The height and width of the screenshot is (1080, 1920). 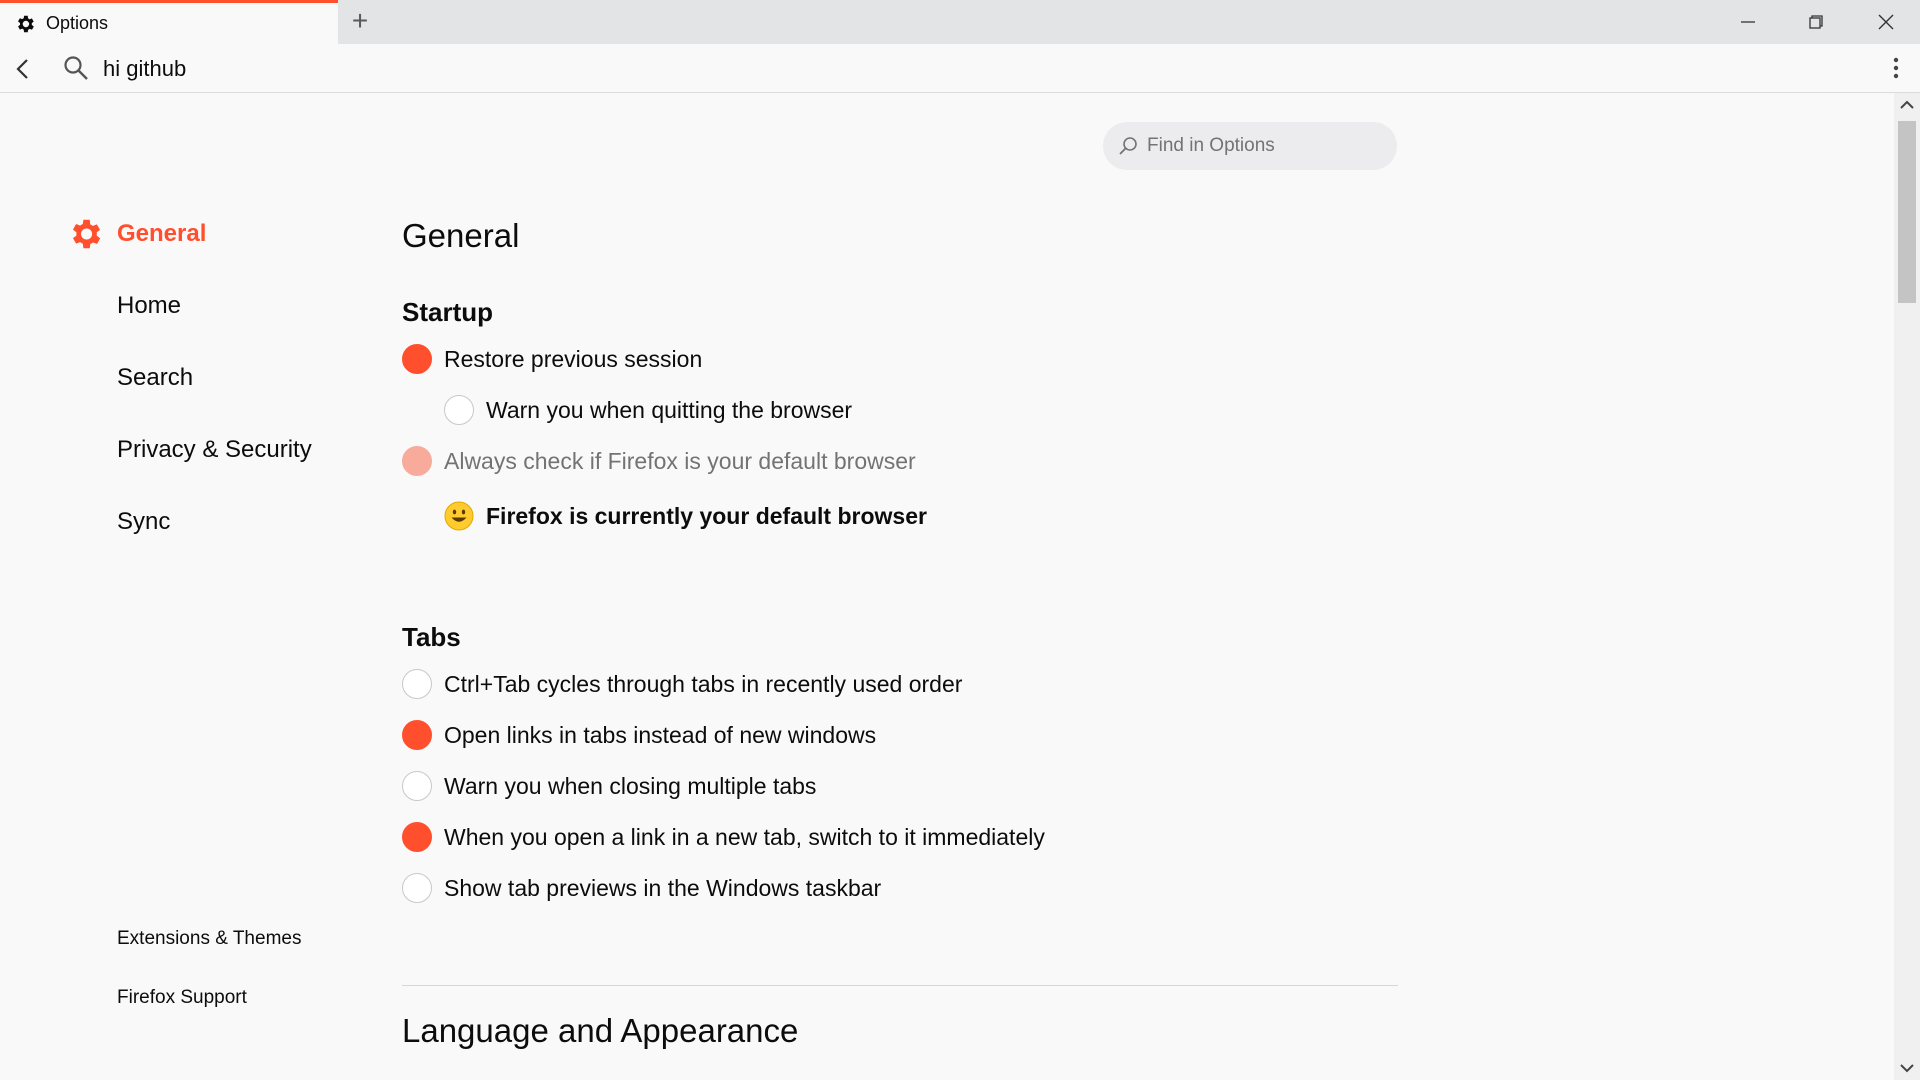 What do you see at coordinates (630, 785) in the screenshot?
I see `warn-closing-tabs-label: Warn you when closing multiple tabs` at bounding box center [630, 785].